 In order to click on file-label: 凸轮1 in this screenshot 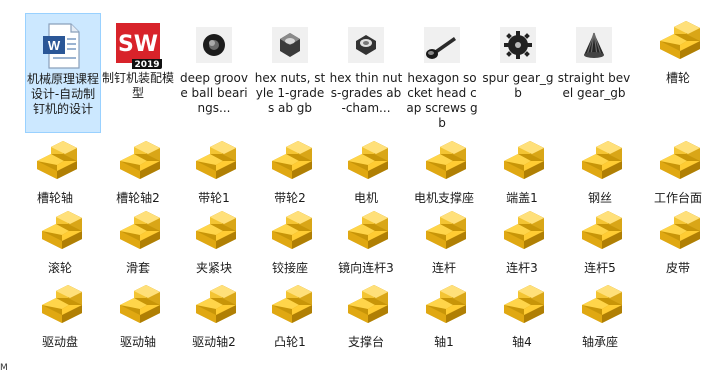, I will do `click(290, 342)`.